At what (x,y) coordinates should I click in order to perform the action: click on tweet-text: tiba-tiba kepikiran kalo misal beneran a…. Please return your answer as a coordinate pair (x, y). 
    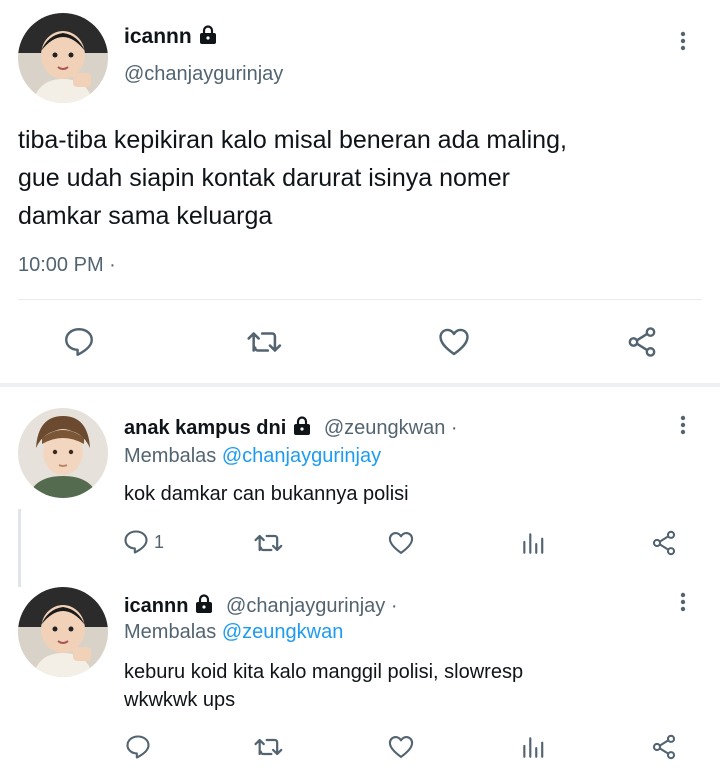
    Looking at the image, I should click on (292, 178).